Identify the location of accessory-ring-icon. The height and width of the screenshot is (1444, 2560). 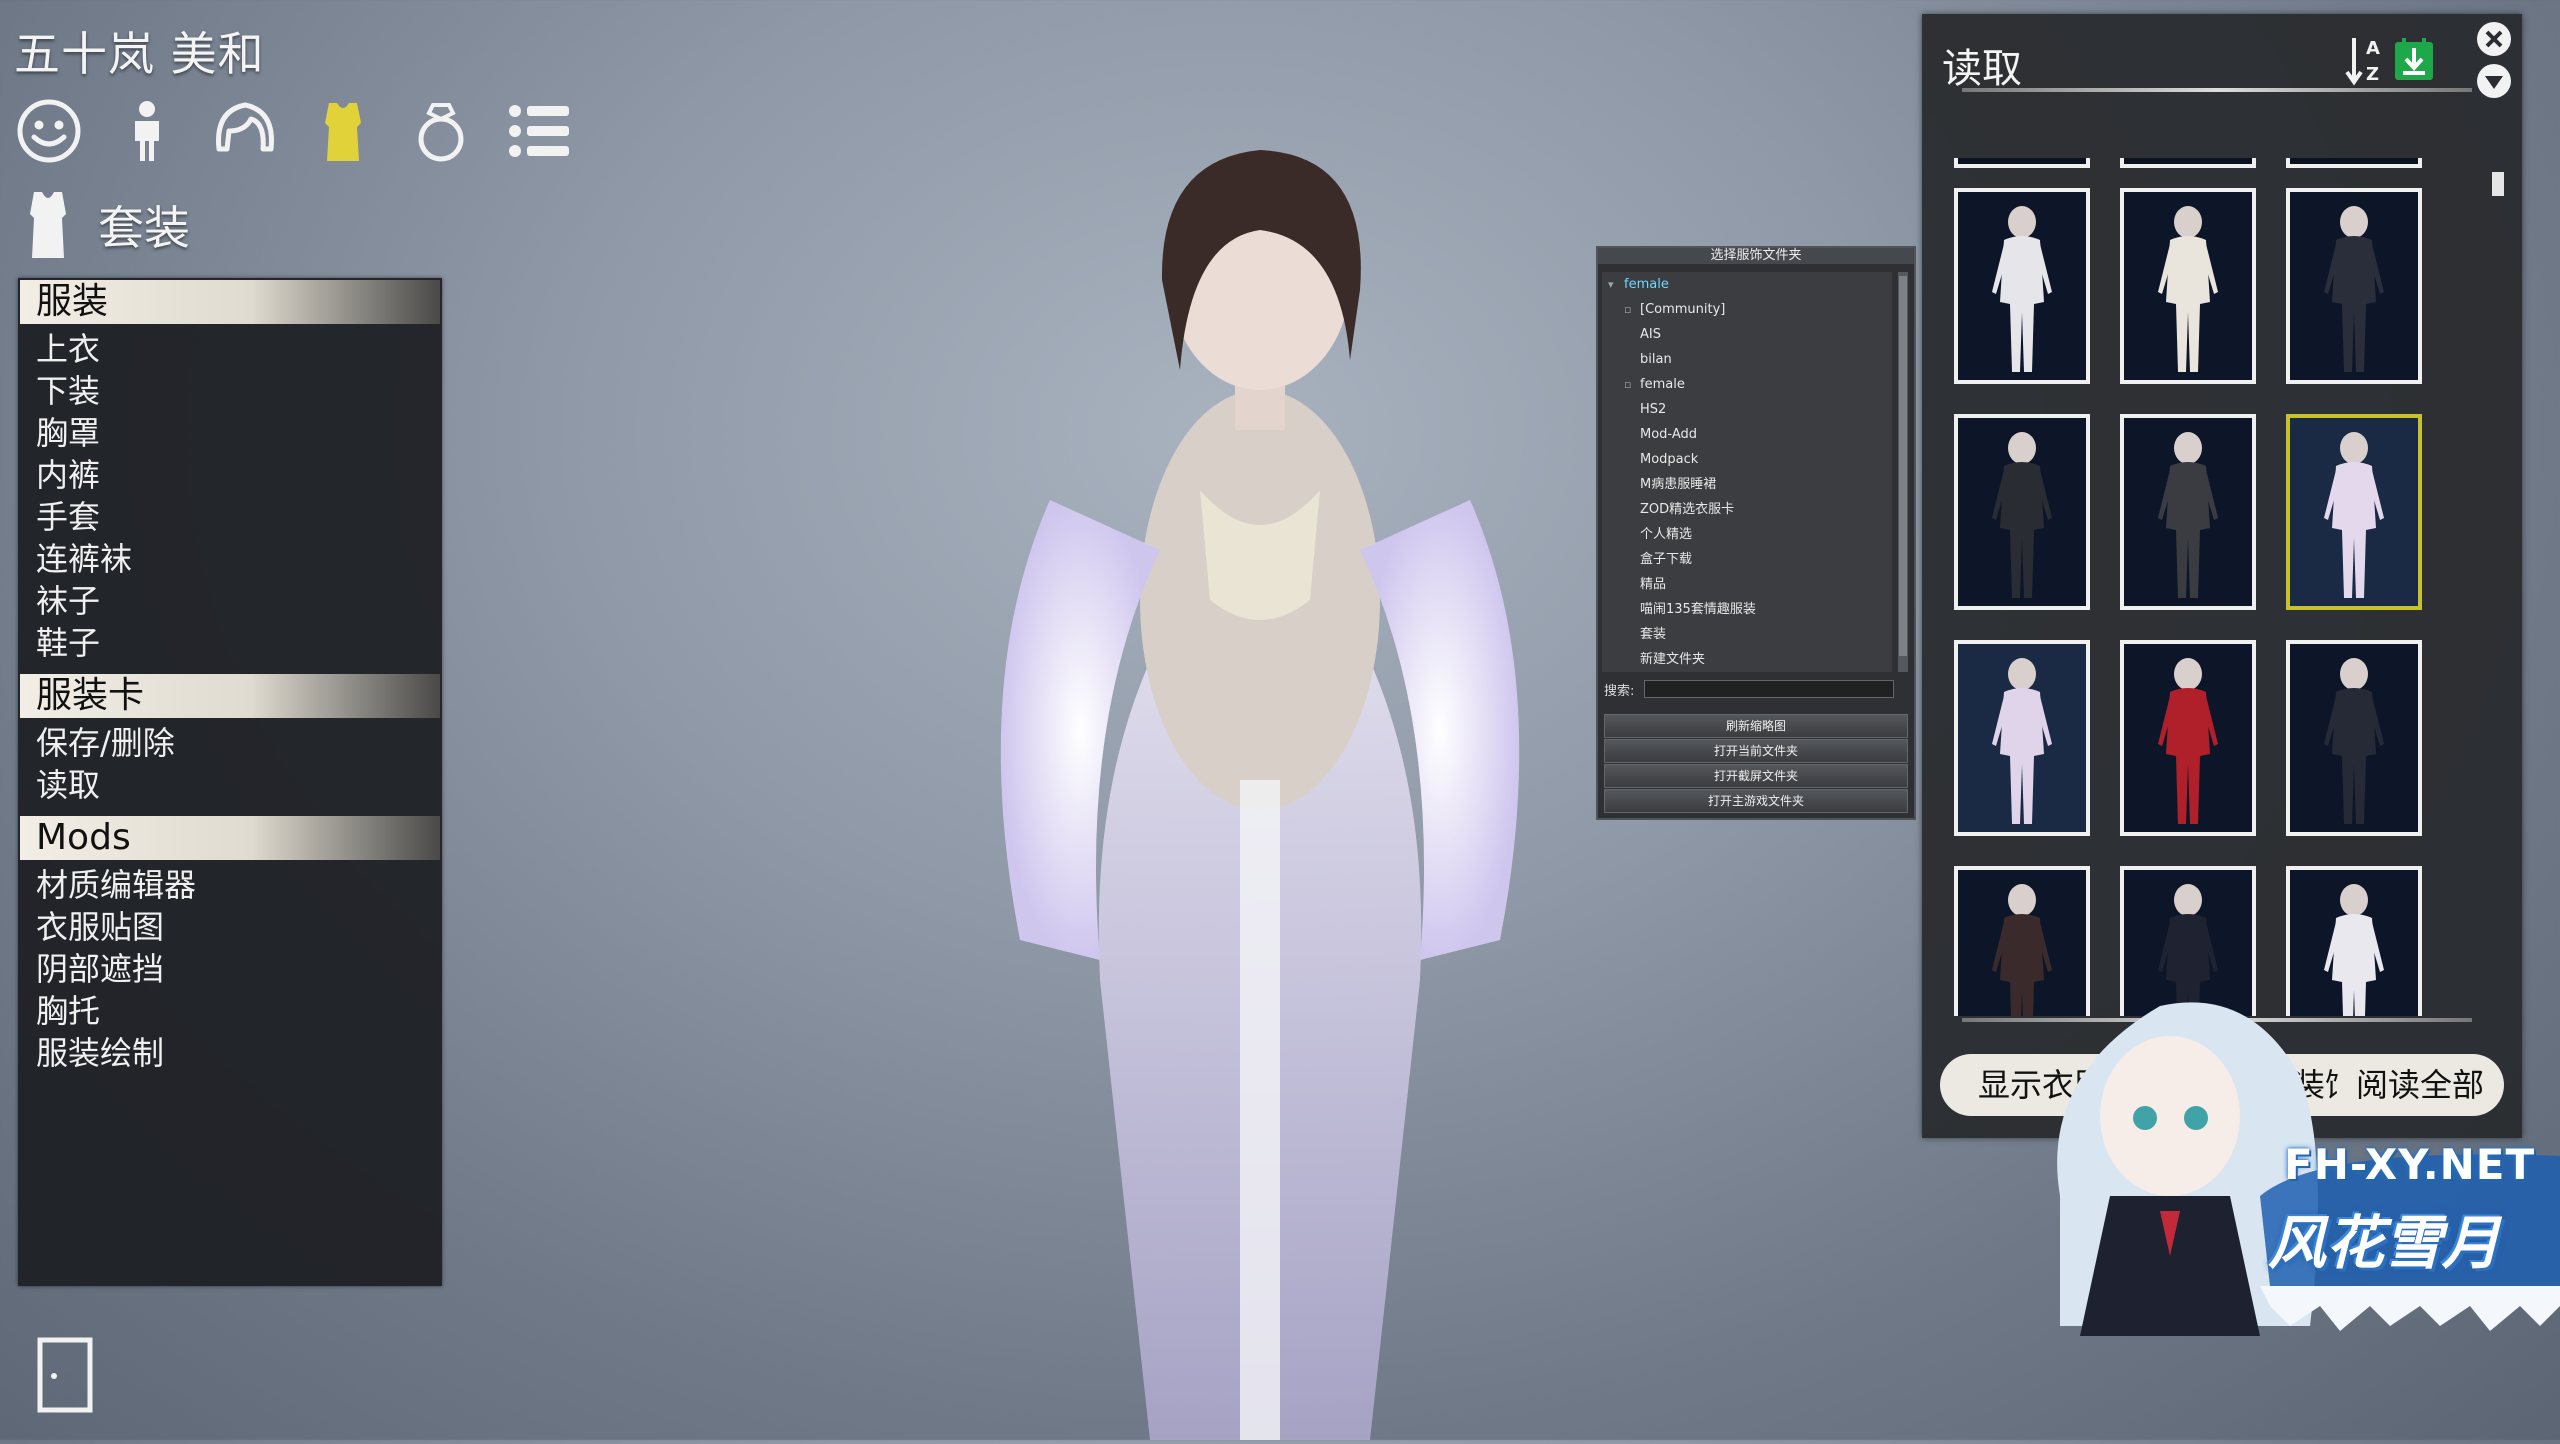
(441, 131).